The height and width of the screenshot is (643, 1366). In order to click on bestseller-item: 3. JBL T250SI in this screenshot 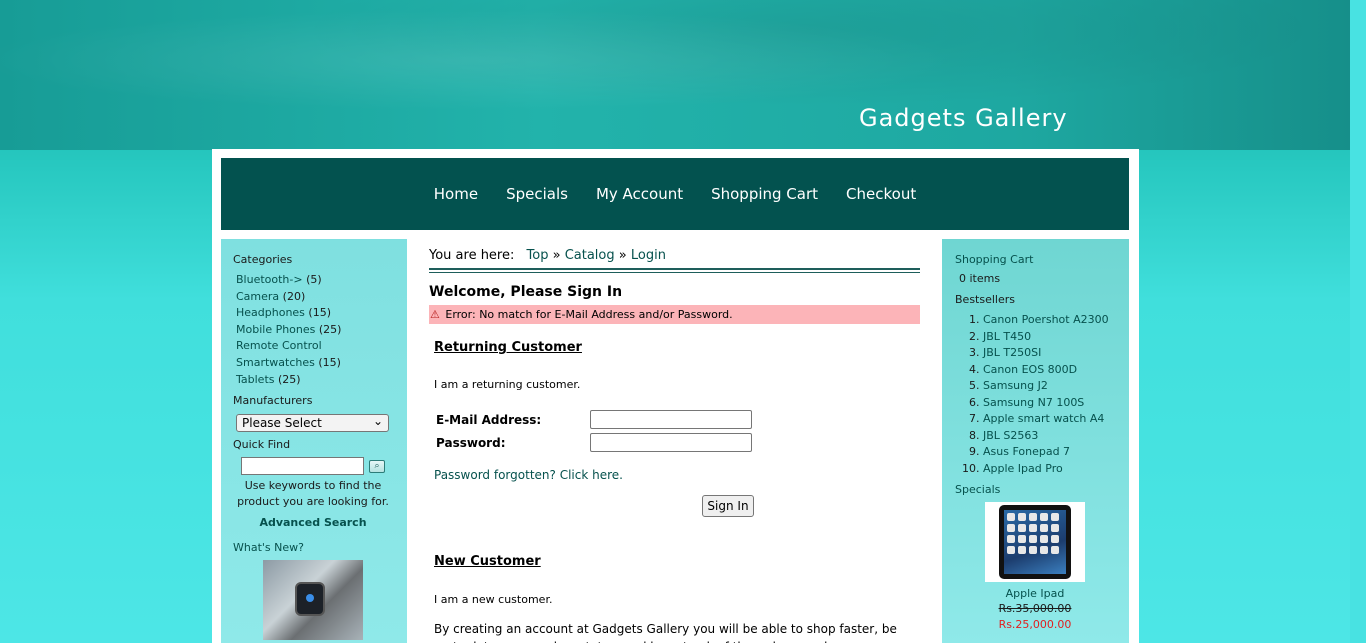, I will do `click(1005, 352)`.